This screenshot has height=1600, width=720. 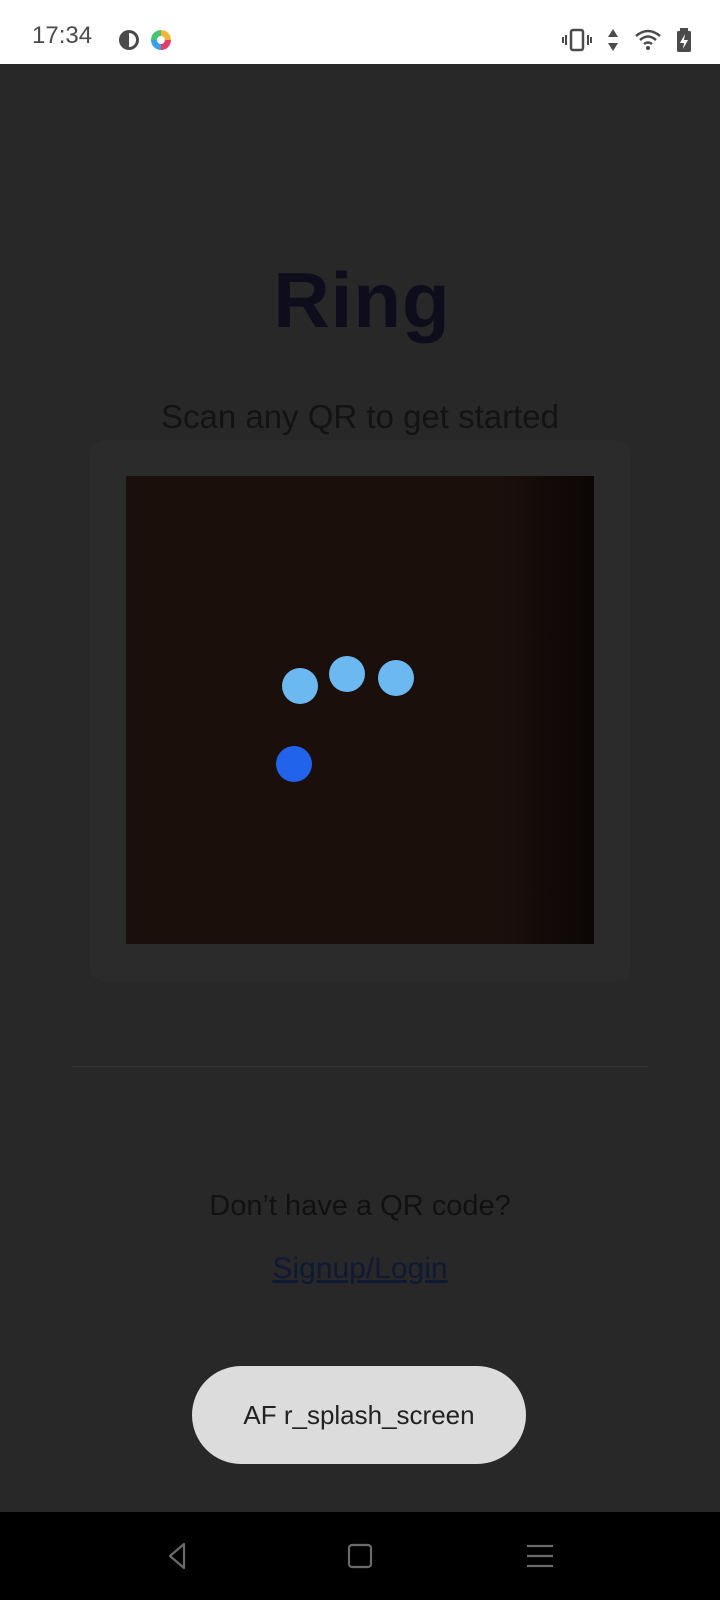 I want to click on status-time: 17:34, so click(x=62, y=35).